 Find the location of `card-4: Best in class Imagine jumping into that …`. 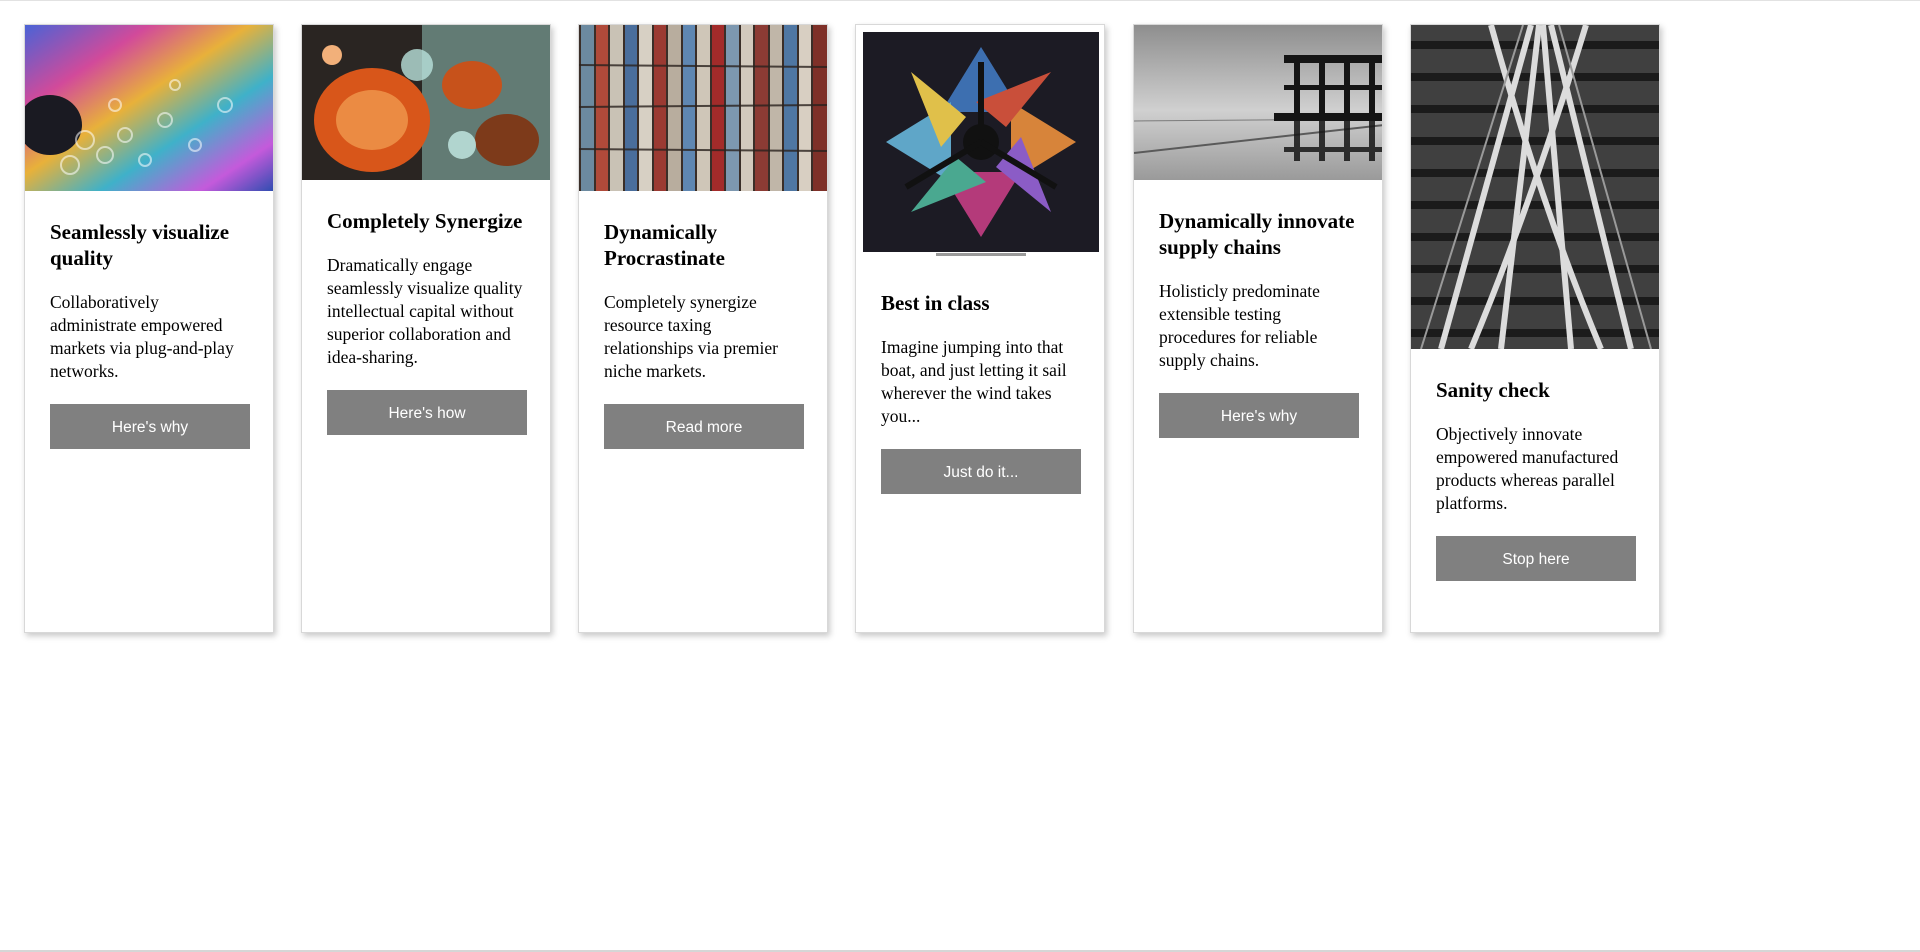

card-4: Best in class Imagine jumping into that … is located at coordinates (980, 328).